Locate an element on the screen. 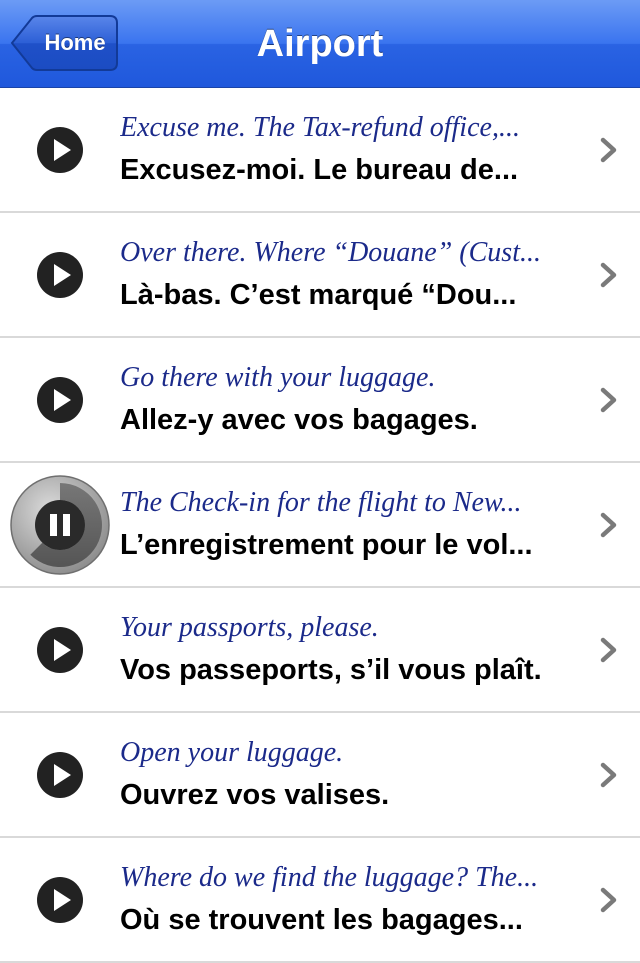 The height and width of the screenshot is (963, 640). navigation-bar: Home Airport is located at coordinates (320, 44).